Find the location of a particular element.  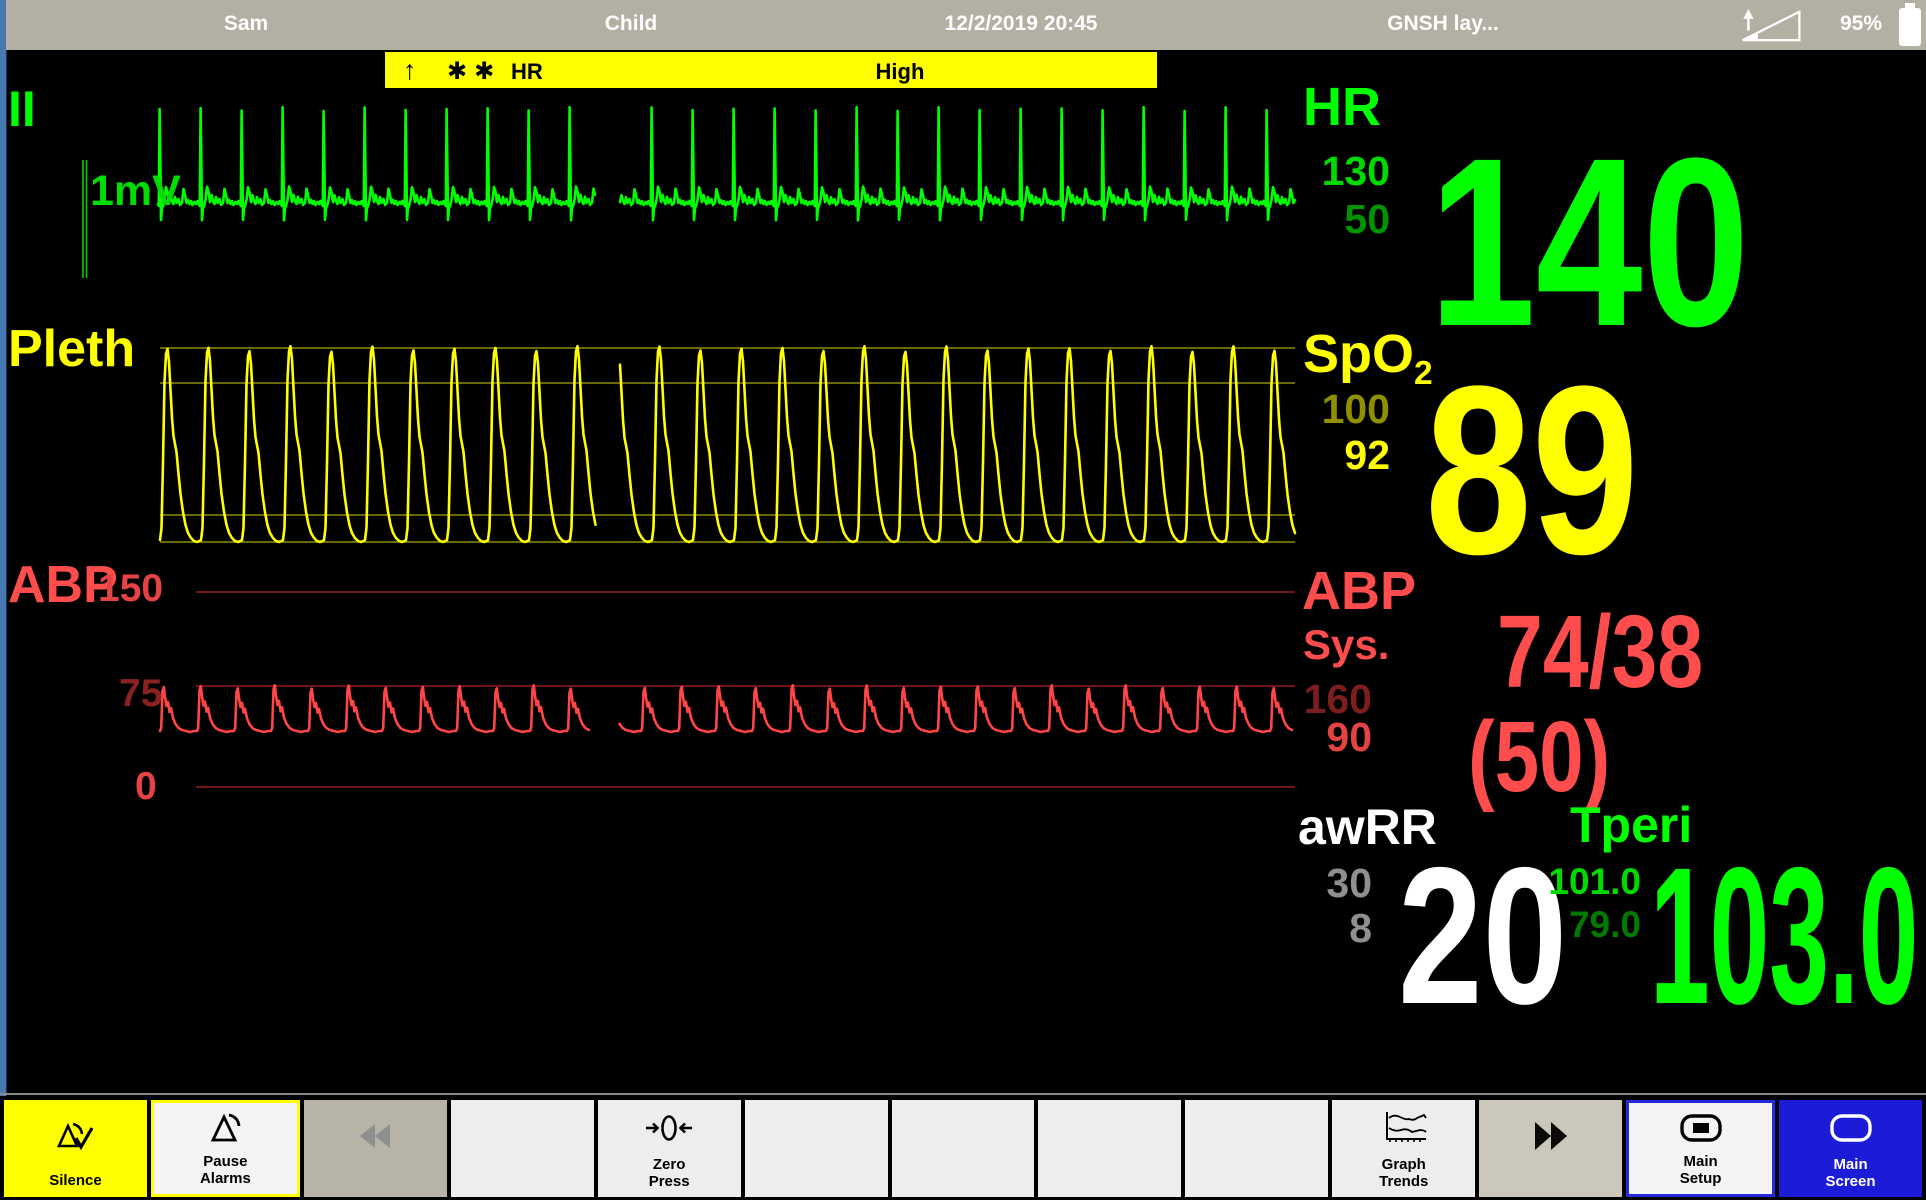

ecg-lead-label: II is located at coordinates (22, 109).